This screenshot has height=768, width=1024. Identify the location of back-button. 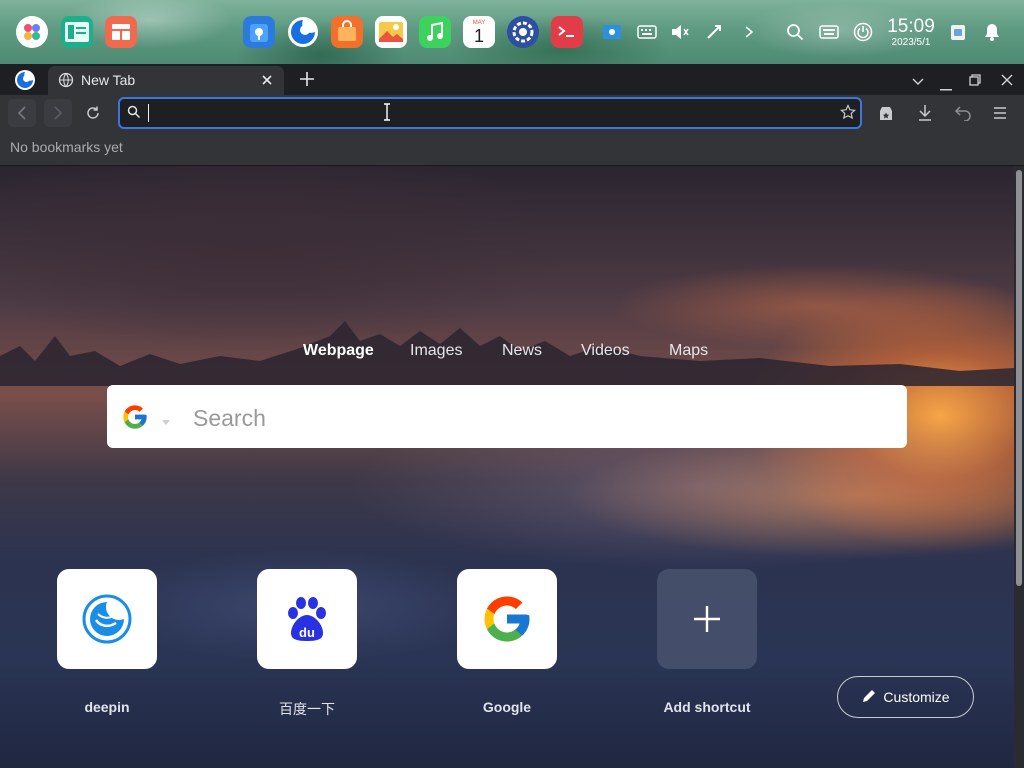
(22, 113).